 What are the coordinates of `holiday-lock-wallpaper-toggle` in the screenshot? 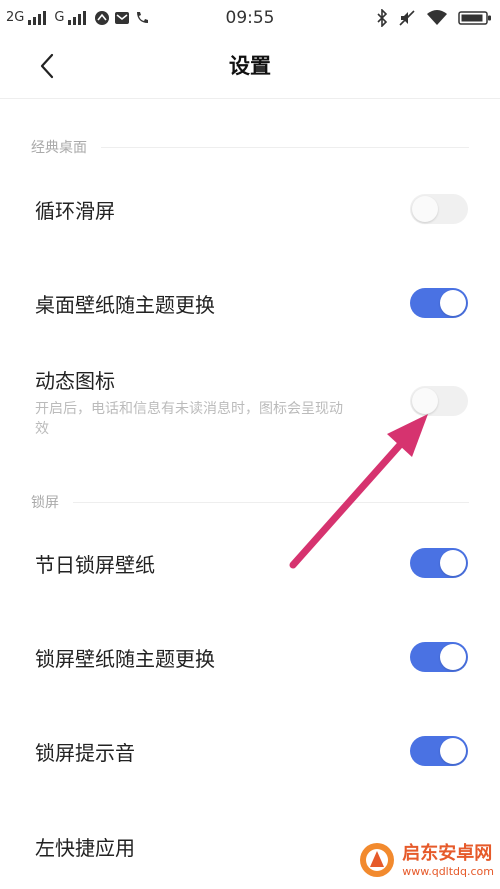 It's located at (439, 563).